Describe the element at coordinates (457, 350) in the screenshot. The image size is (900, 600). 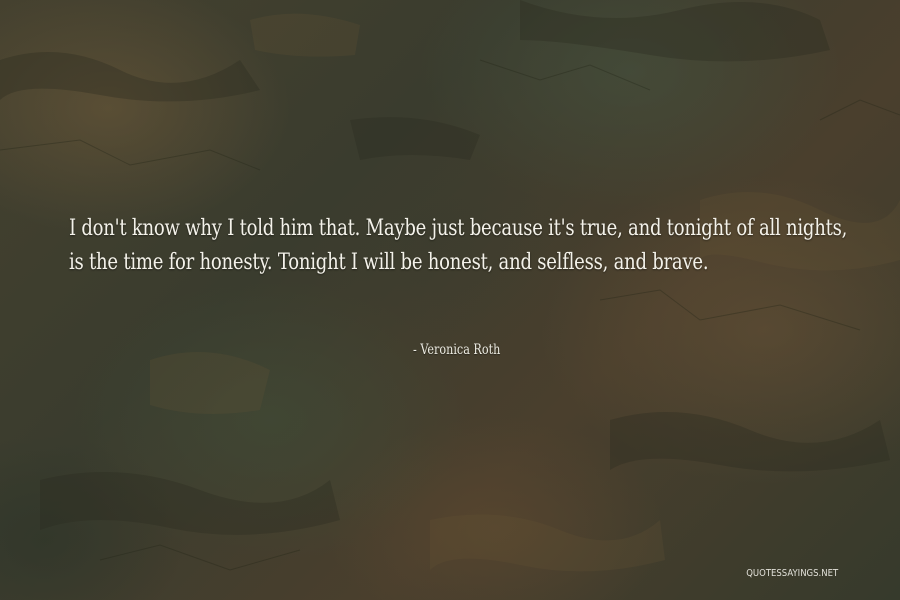
I see `quote-author: - Veronica Roth` at that location.